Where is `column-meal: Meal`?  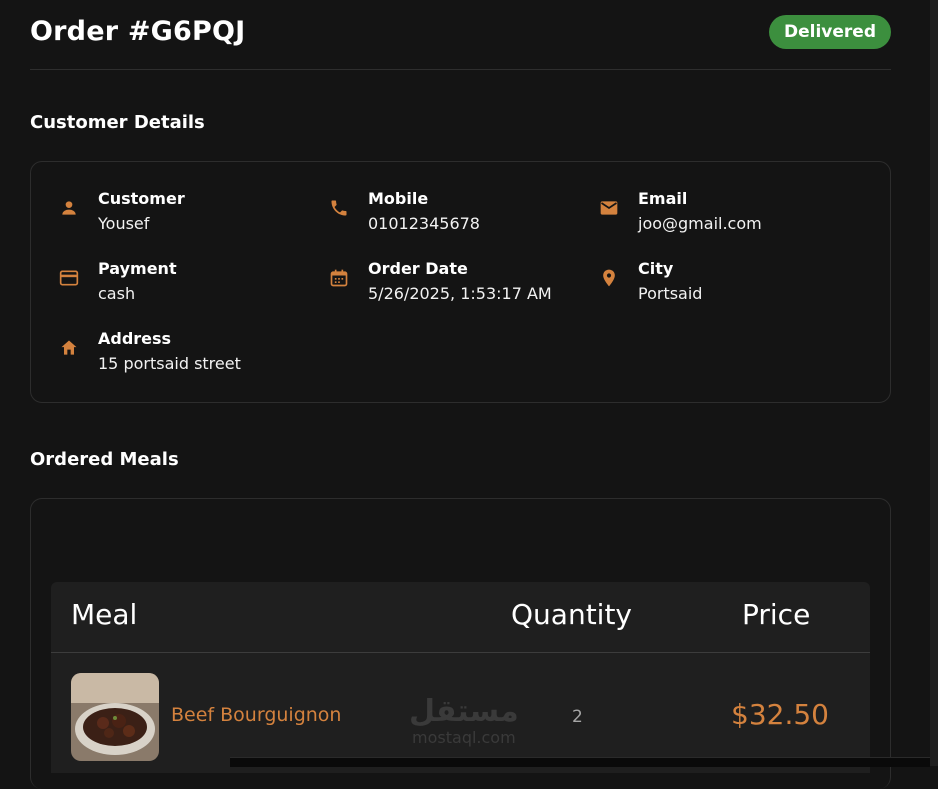
column-meal: Meal is located at coordinates (104, 614).